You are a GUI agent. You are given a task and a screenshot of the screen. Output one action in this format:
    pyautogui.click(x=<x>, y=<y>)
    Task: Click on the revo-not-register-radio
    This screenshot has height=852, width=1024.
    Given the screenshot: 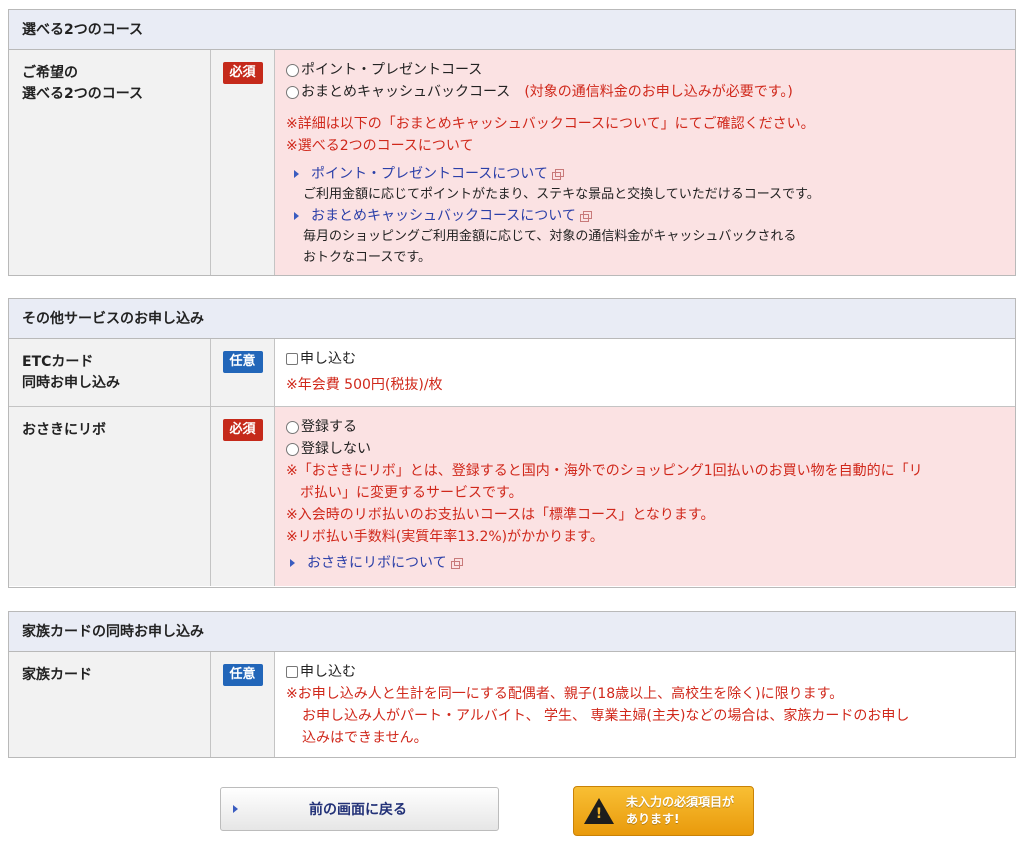 What is the action you would take?
    pyautogui.click(x=292, y=449)
    